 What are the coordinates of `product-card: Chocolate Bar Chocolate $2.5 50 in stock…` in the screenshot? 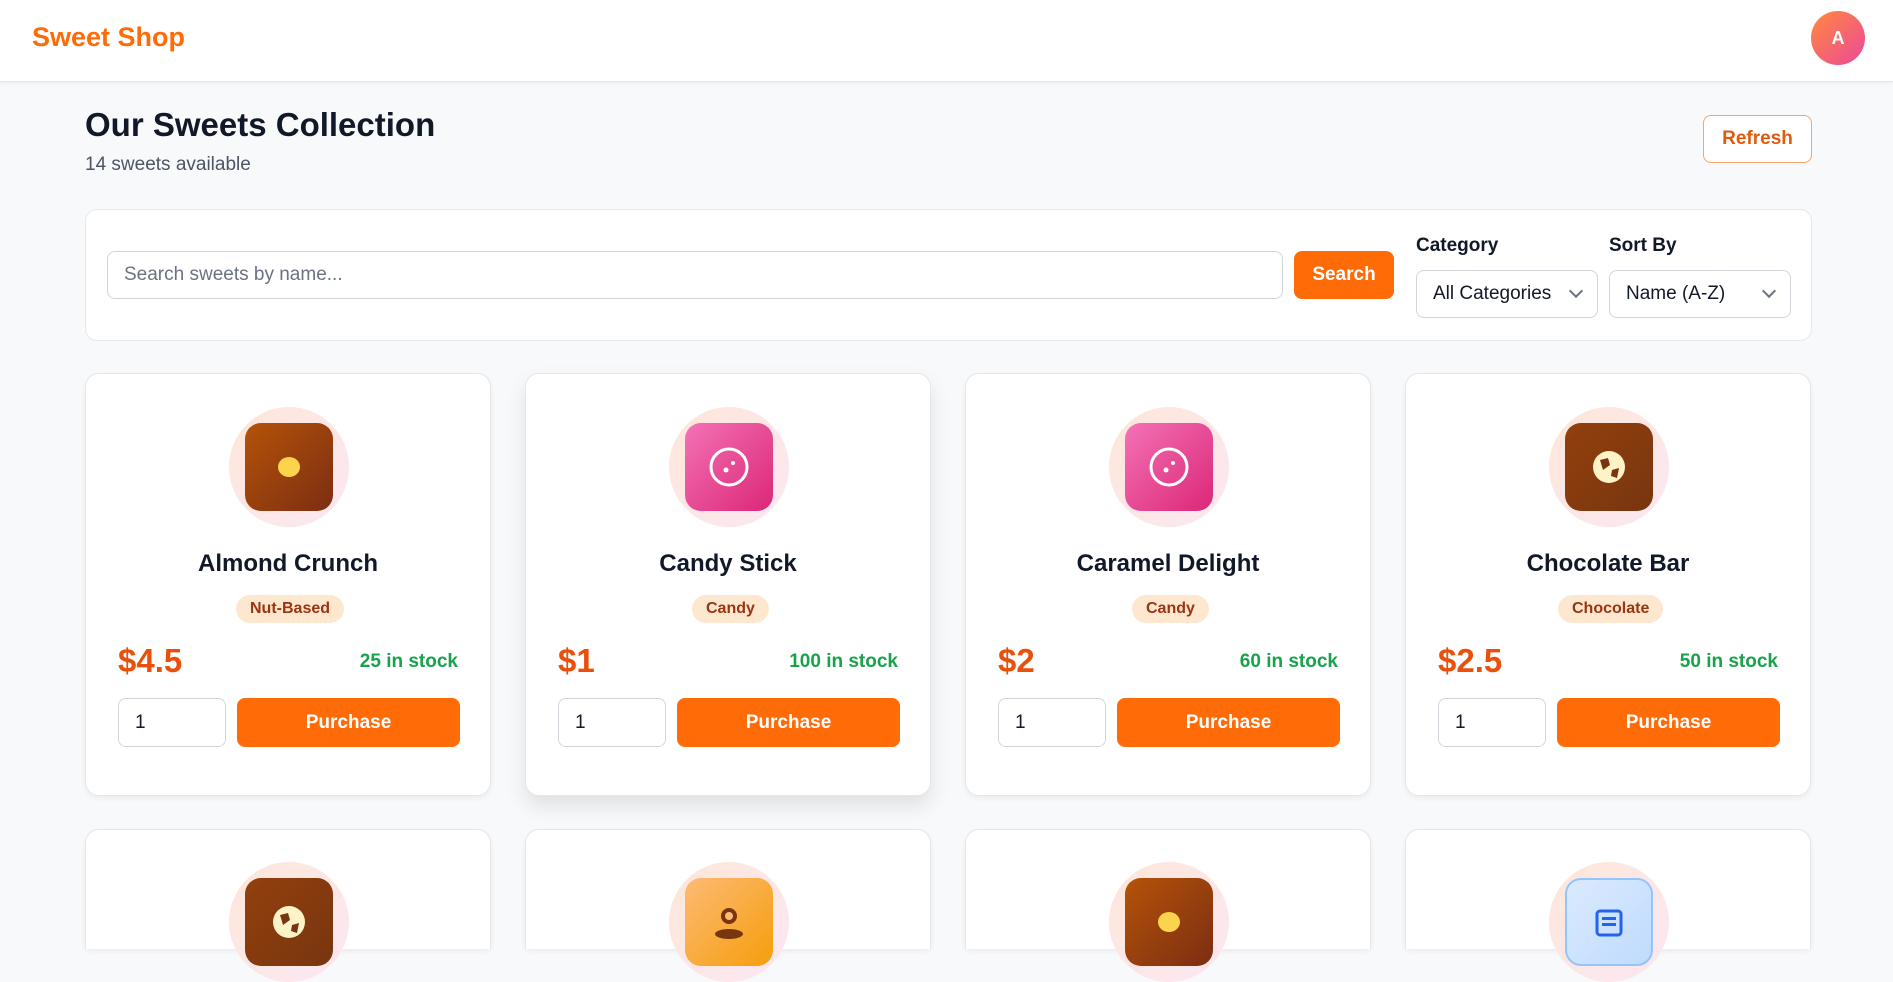 It's located at (1608, 584).